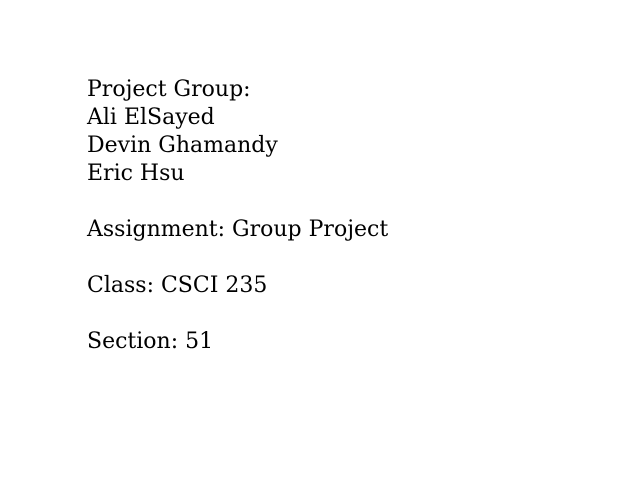  Describe the element at coordinates (238, 229) in the screenshot. I see `assignment-line: Assignment: Group Project` at that location.